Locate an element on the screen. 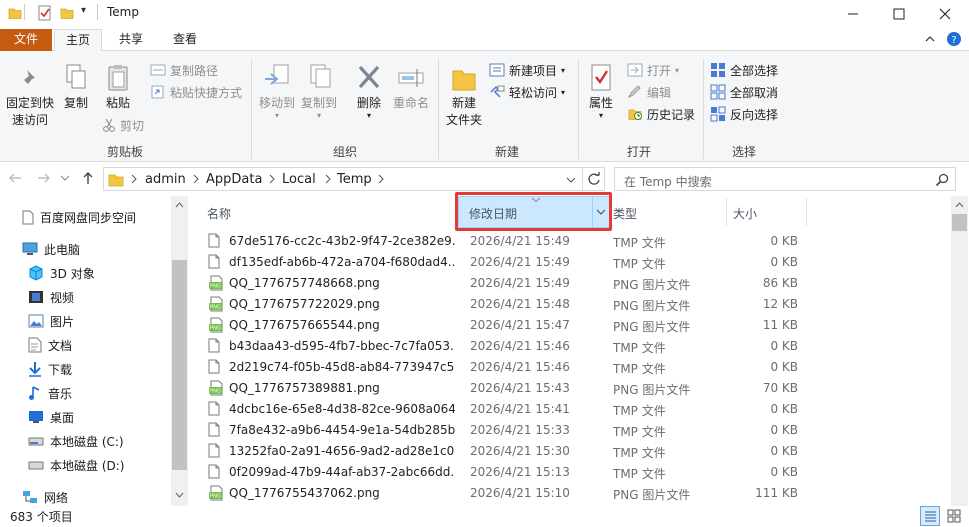  search-icon is located at coordinates (942, 180).